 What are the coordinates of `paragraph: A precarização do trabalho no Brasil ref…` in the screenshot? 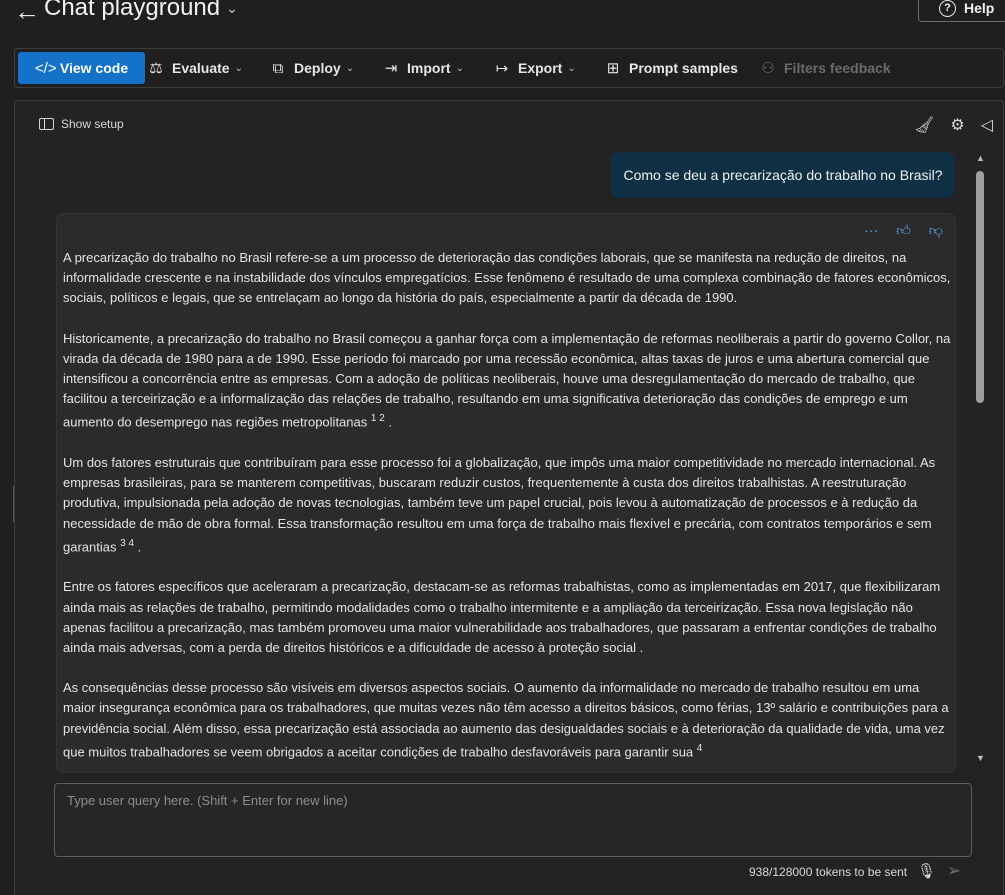 It's located at (507, 278).